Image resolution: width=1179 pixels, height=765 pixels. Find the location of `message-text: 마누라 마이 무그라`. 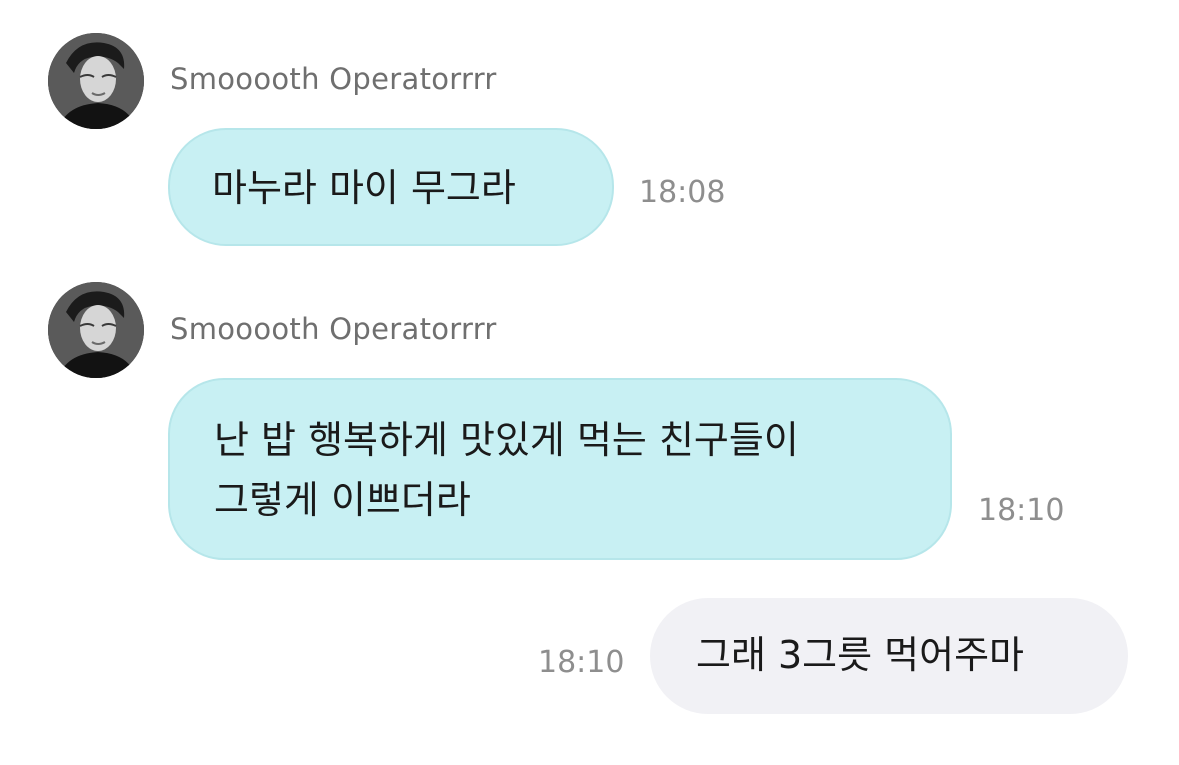

message-text: 마누라 마이 무그라 is located at coordinates (364, 188).